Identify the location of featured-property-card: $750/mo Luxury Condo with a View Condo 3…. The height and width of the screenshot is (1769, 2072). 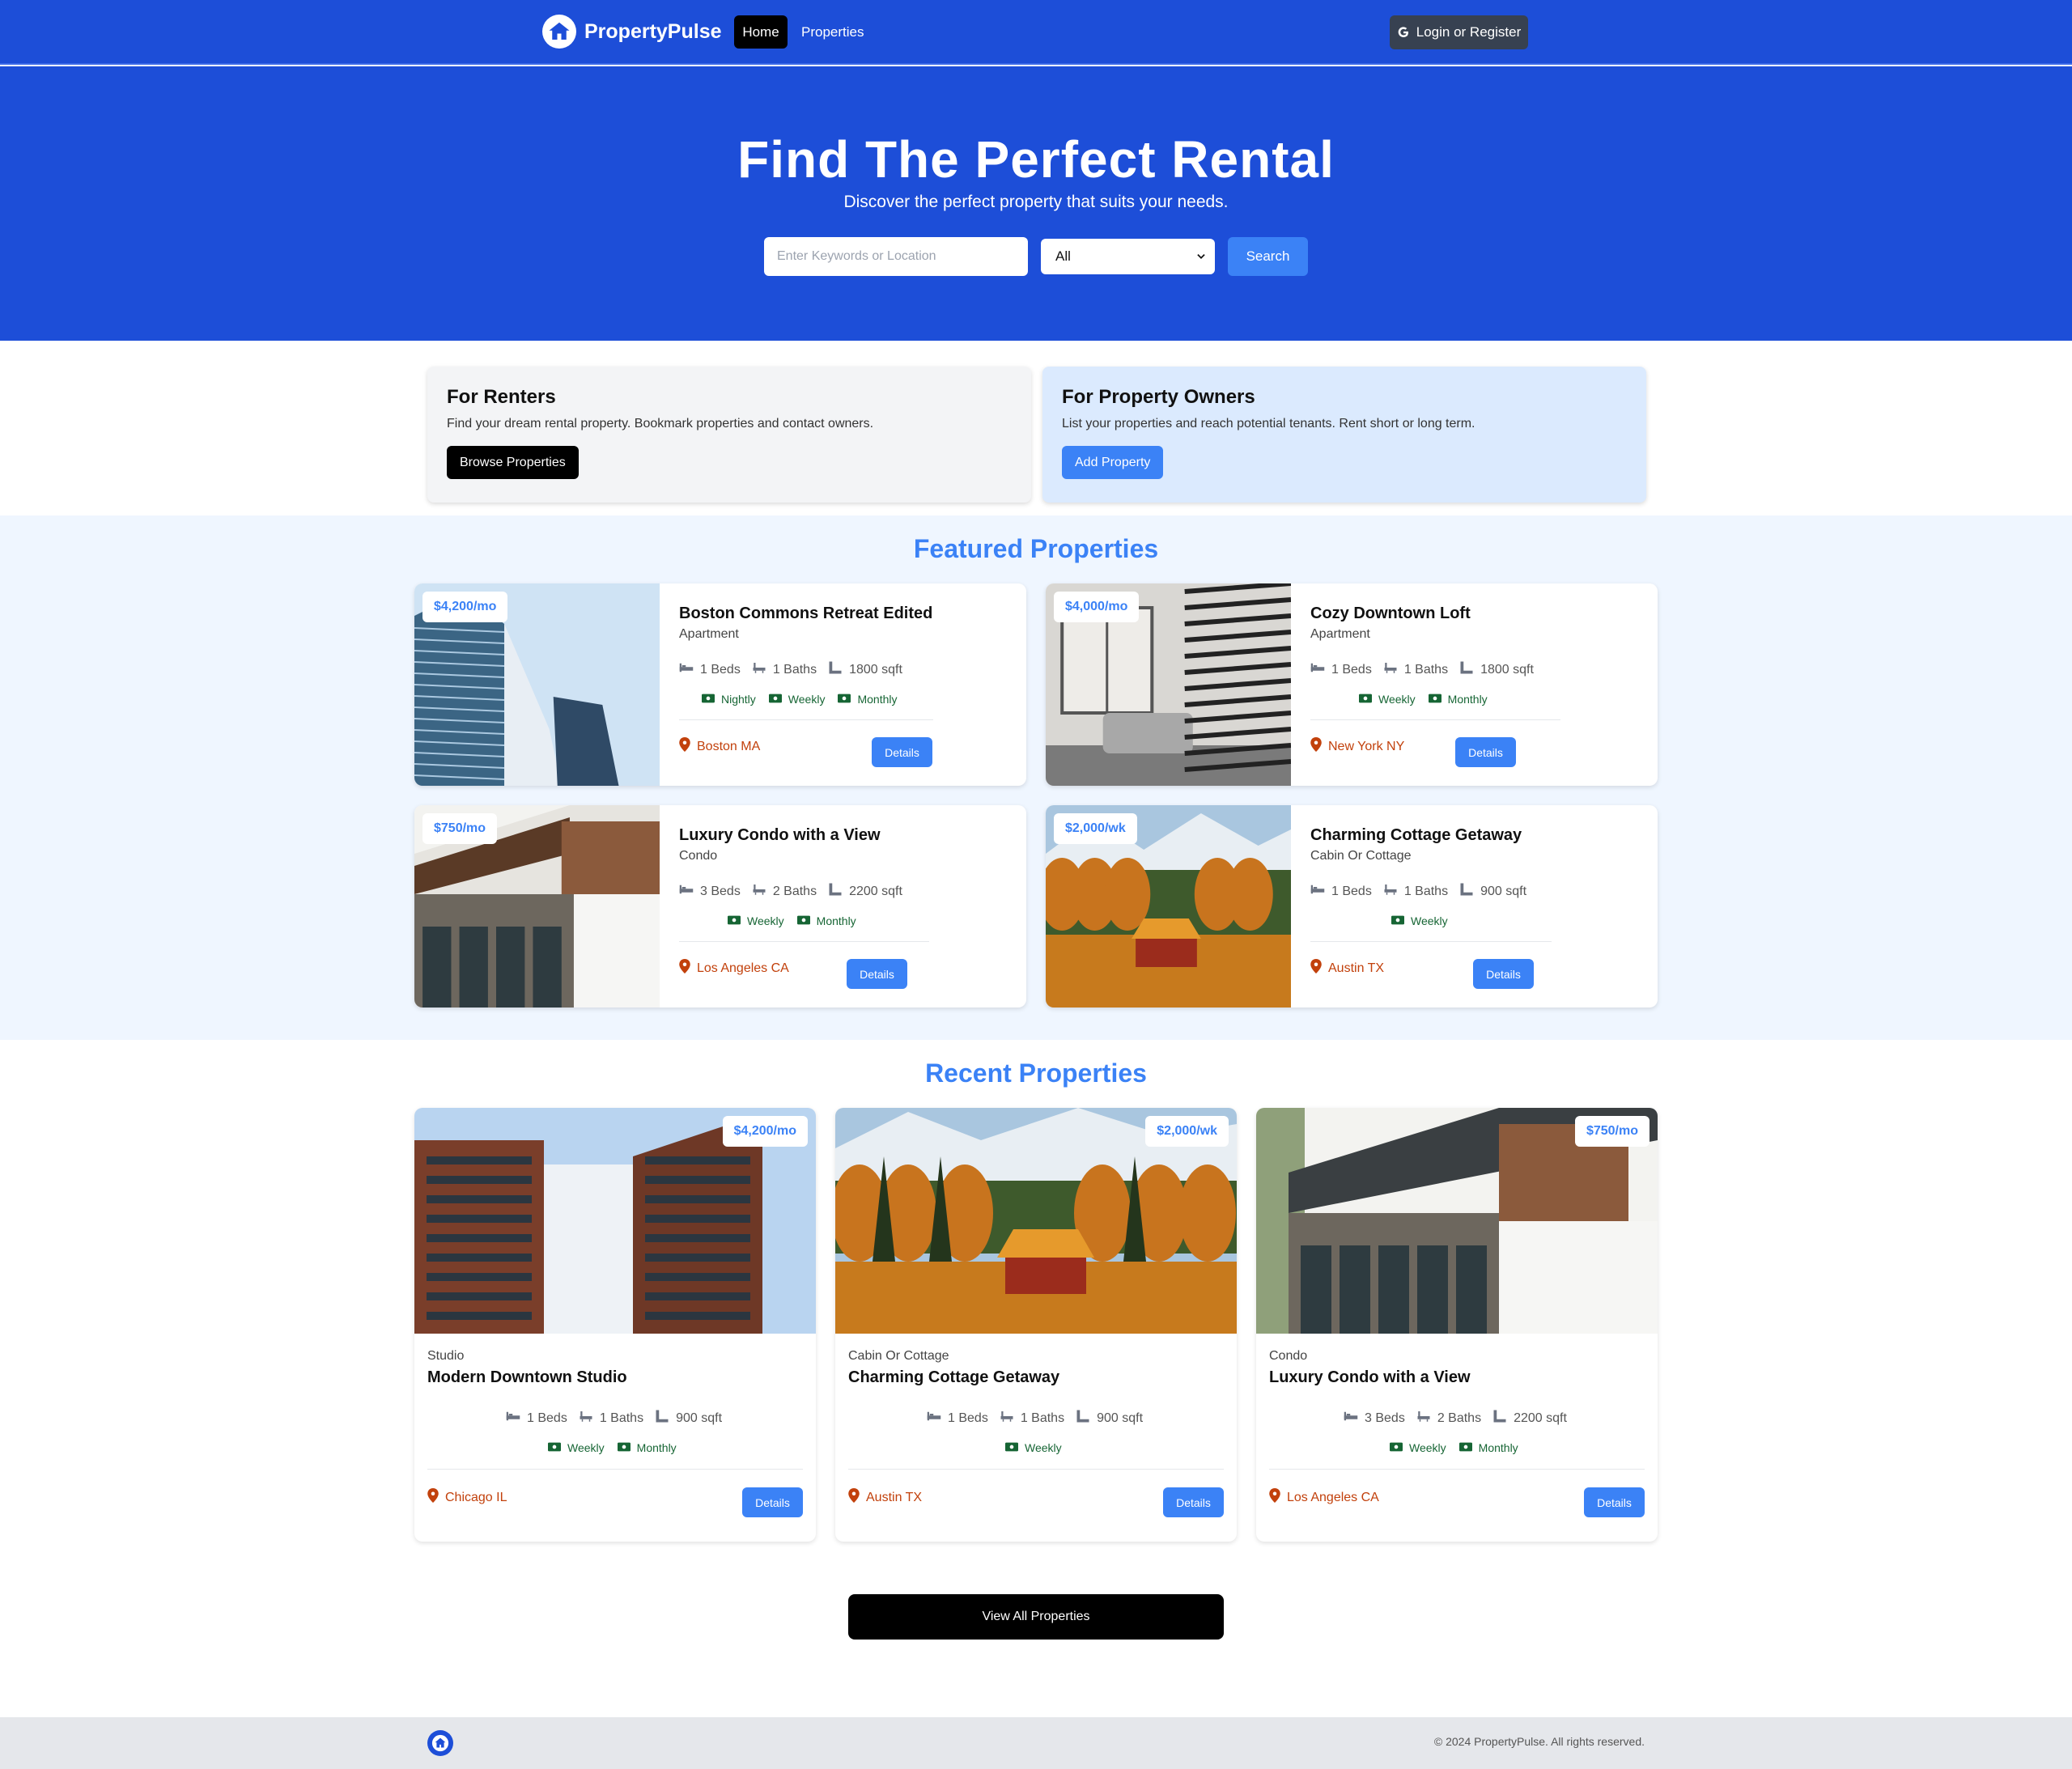
(720, 906).